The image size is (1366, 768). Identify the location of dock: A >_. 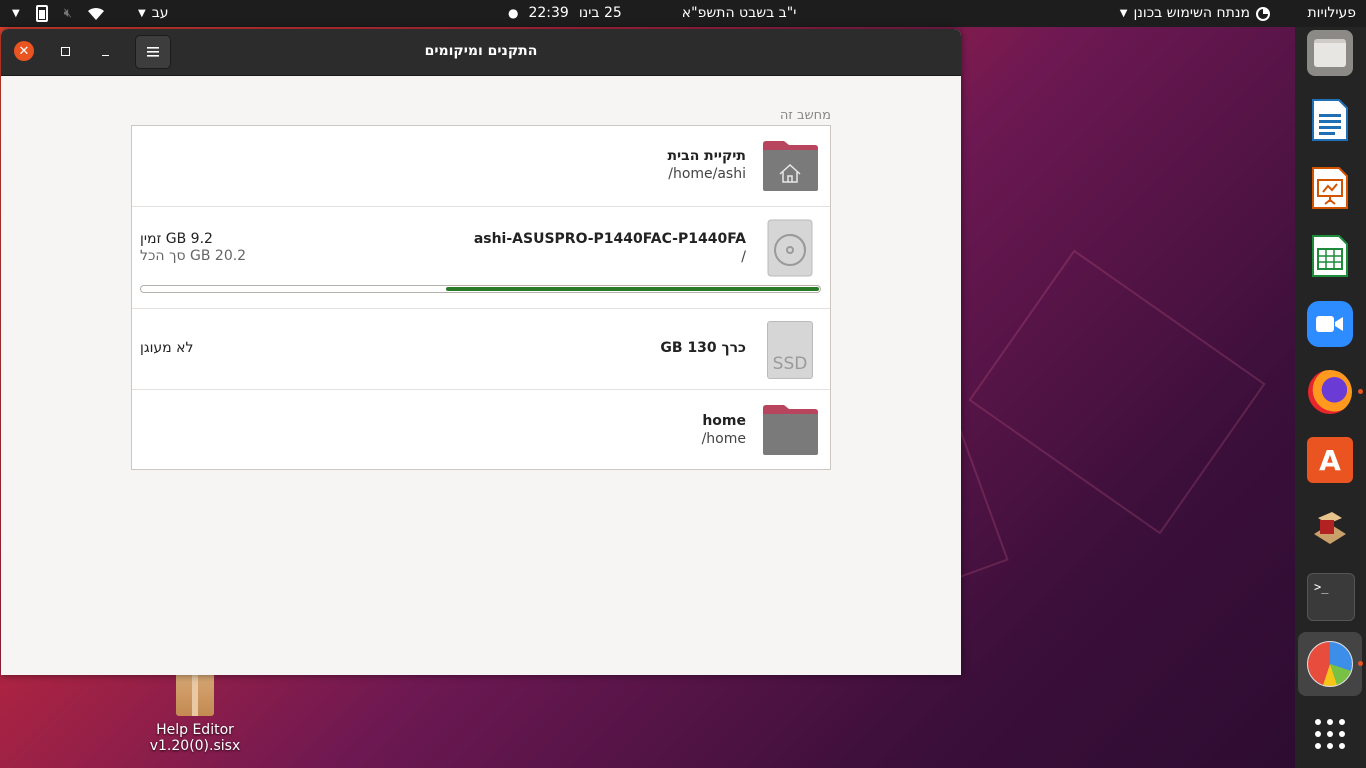
(1330, 397).